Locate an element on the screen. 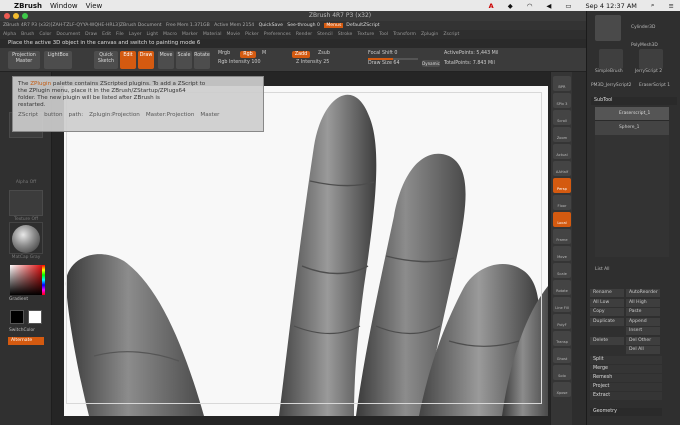 Image resolution: width=680 pixels, height=425 pixels. section-merge: Merge is located at coordinates (626, 369).